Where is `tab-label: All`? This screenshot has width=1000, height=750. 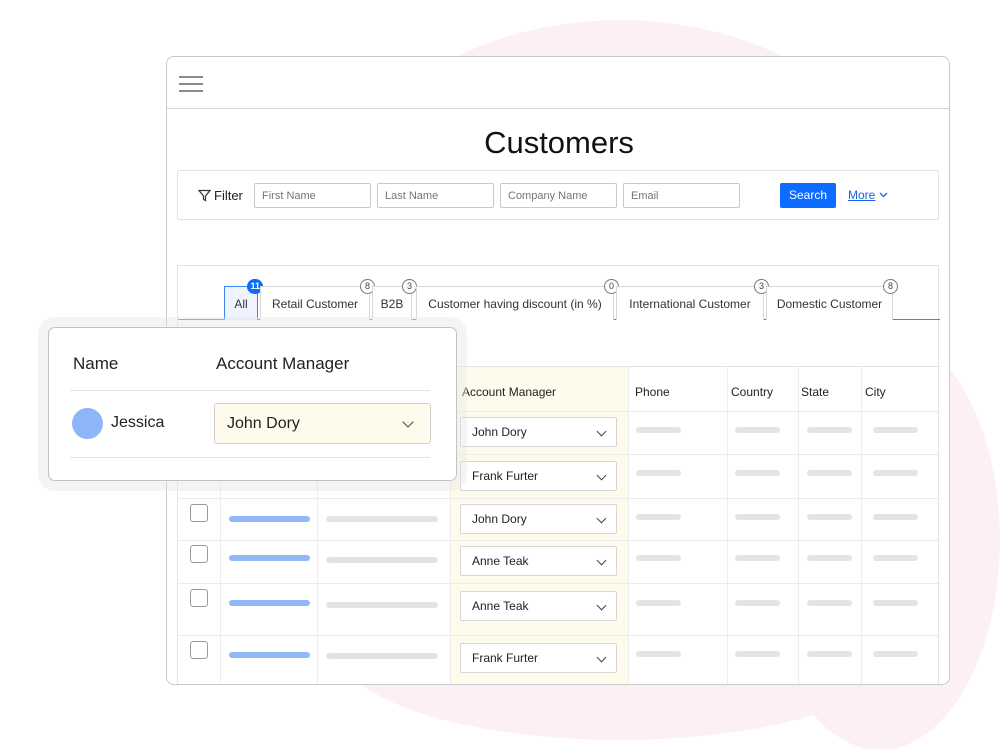
tab-label: All is located at coordinates (241, 304).